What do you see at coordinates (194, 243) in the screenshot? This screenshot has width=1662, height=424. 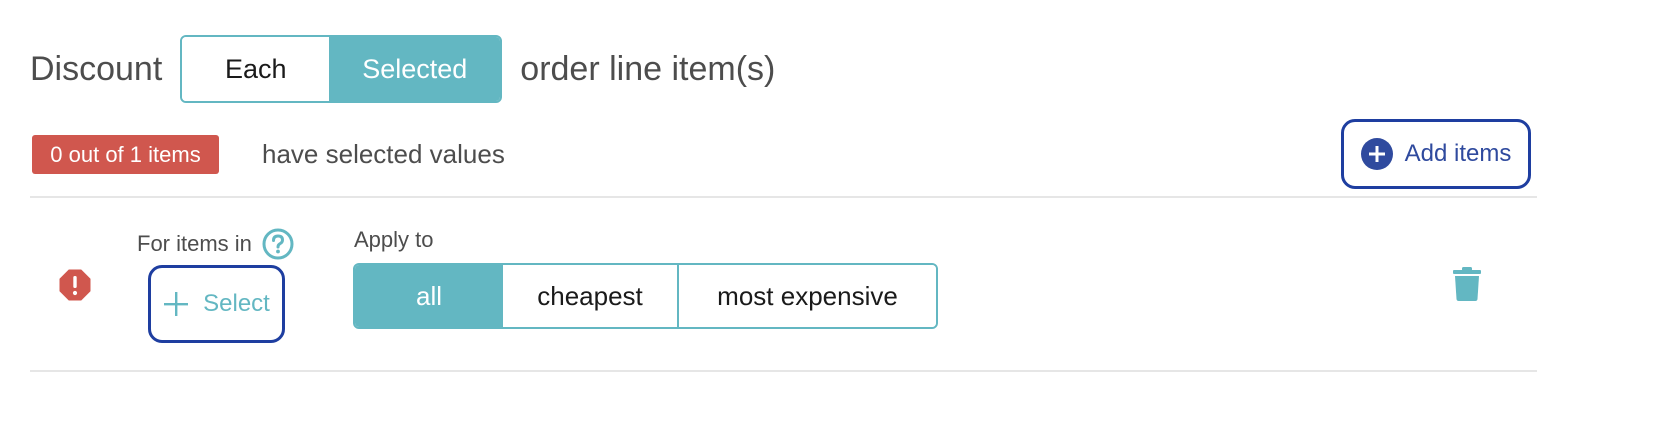 I see `for-items-label-text: For items in` at bounding box center [194, 243].